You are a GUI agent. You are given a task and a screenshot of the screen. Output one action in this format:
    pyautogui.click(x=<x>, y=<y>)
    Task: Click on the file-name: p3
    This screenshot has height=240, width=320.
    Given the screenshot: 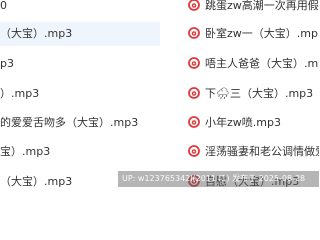 What is the action you would take?
    pyautogui.click(x=7, y=63)
    